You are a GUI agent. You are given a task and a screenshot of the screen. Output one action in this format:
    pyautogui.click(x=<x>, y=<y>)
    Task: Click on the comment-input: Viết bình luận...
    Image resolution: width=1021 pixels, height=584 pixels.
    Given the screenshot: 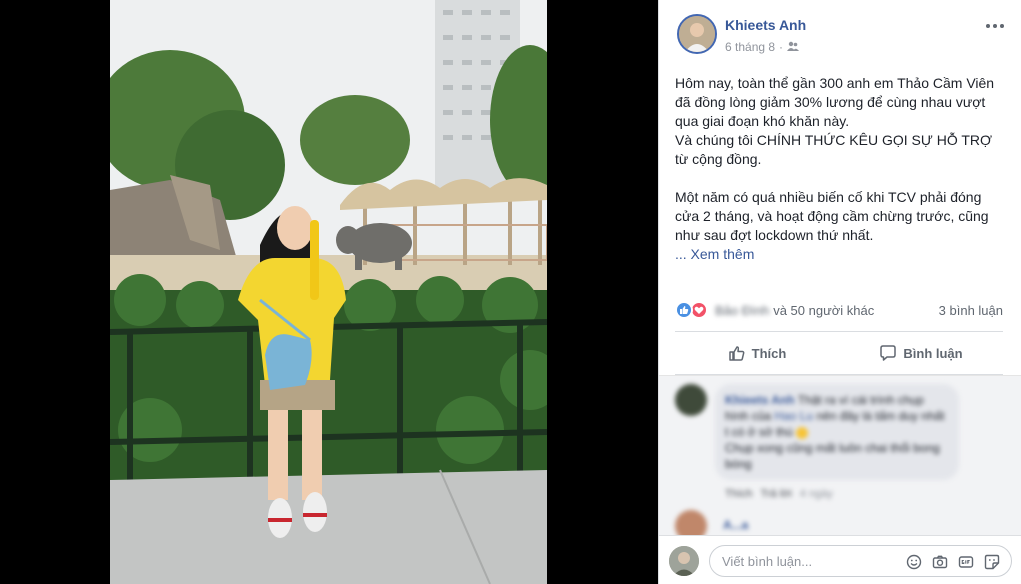 What is the action you would take?
    pyautogui.click(x=860, y=561)
    